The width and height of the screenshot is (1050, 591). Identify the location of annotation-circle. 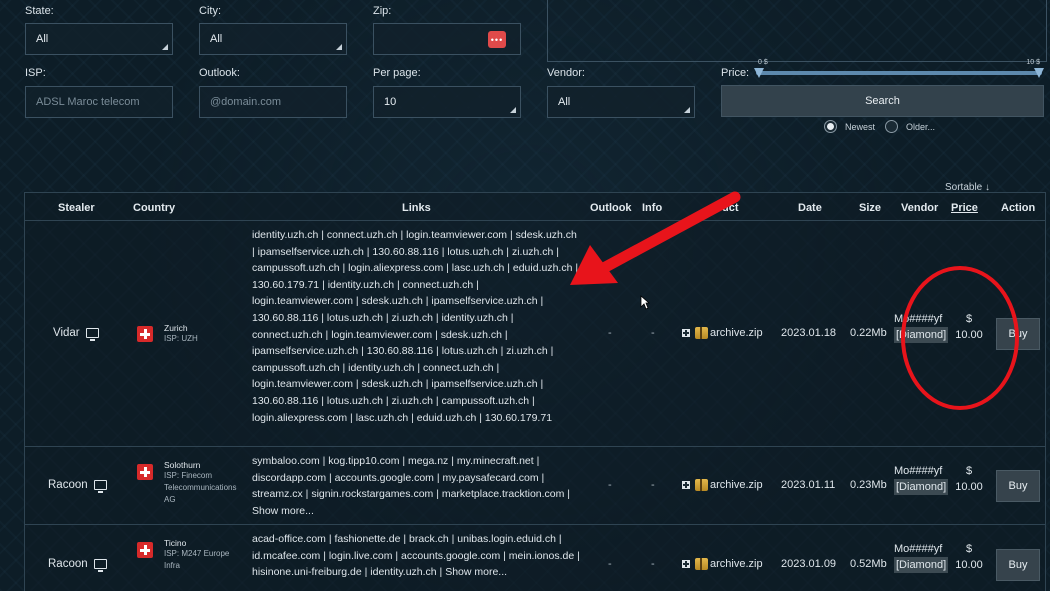
(960, 338).